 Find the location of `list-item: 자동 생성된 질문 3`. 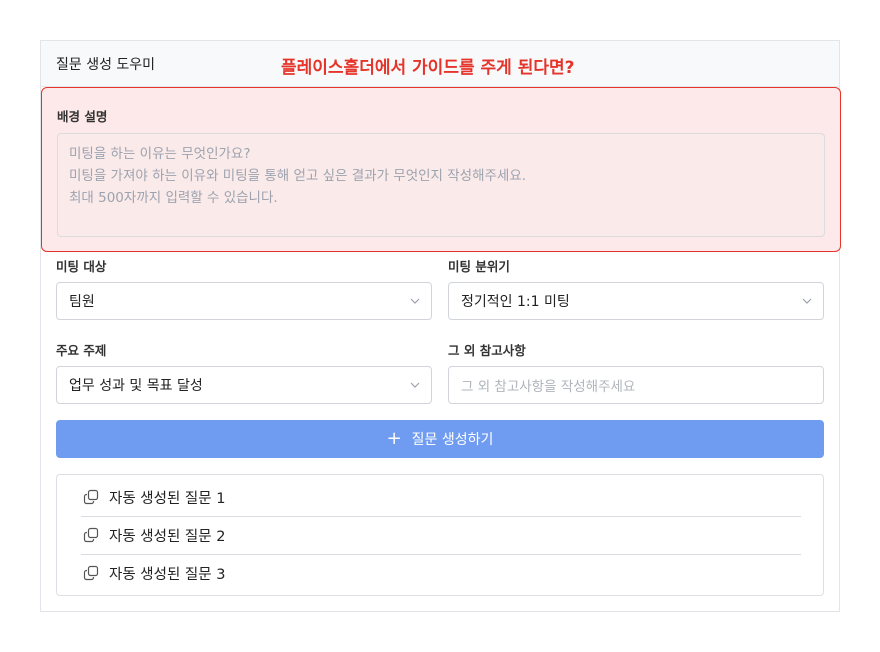

list-item: 자동 생성된 질문 3 is located at coordinates (441, 573).